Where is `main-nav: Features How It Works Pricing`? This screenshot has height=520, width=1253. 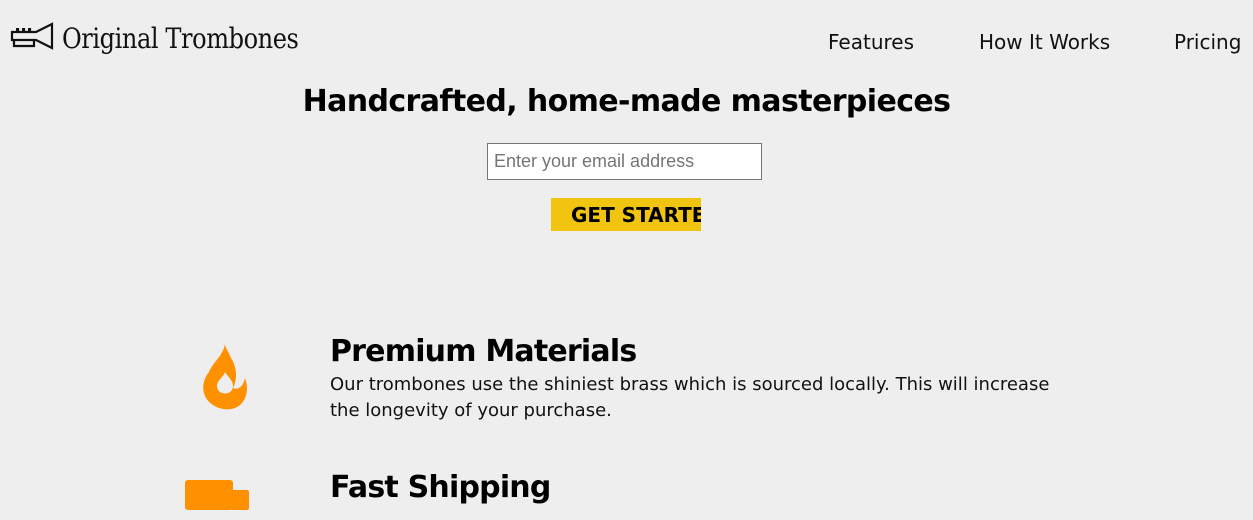
main-nav: Features How It Works Pricing is located at coordinates (626, 43).